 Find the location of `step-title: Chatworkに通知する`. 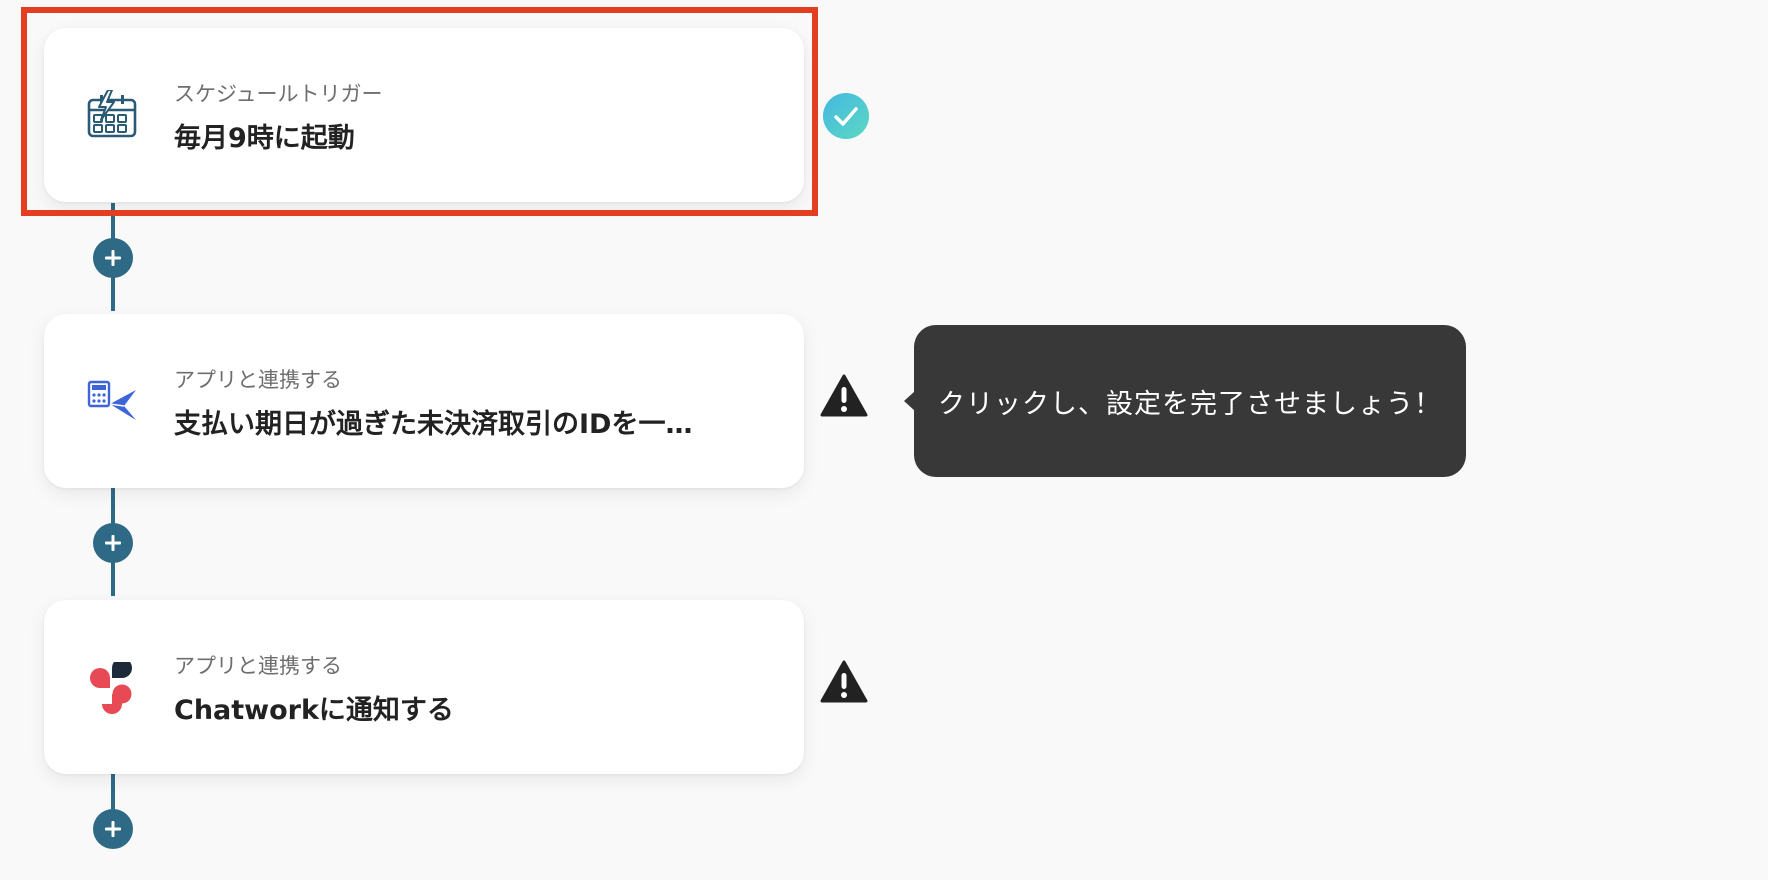

step-title: Chatworkに通知する is located at coordinates (314, 710).